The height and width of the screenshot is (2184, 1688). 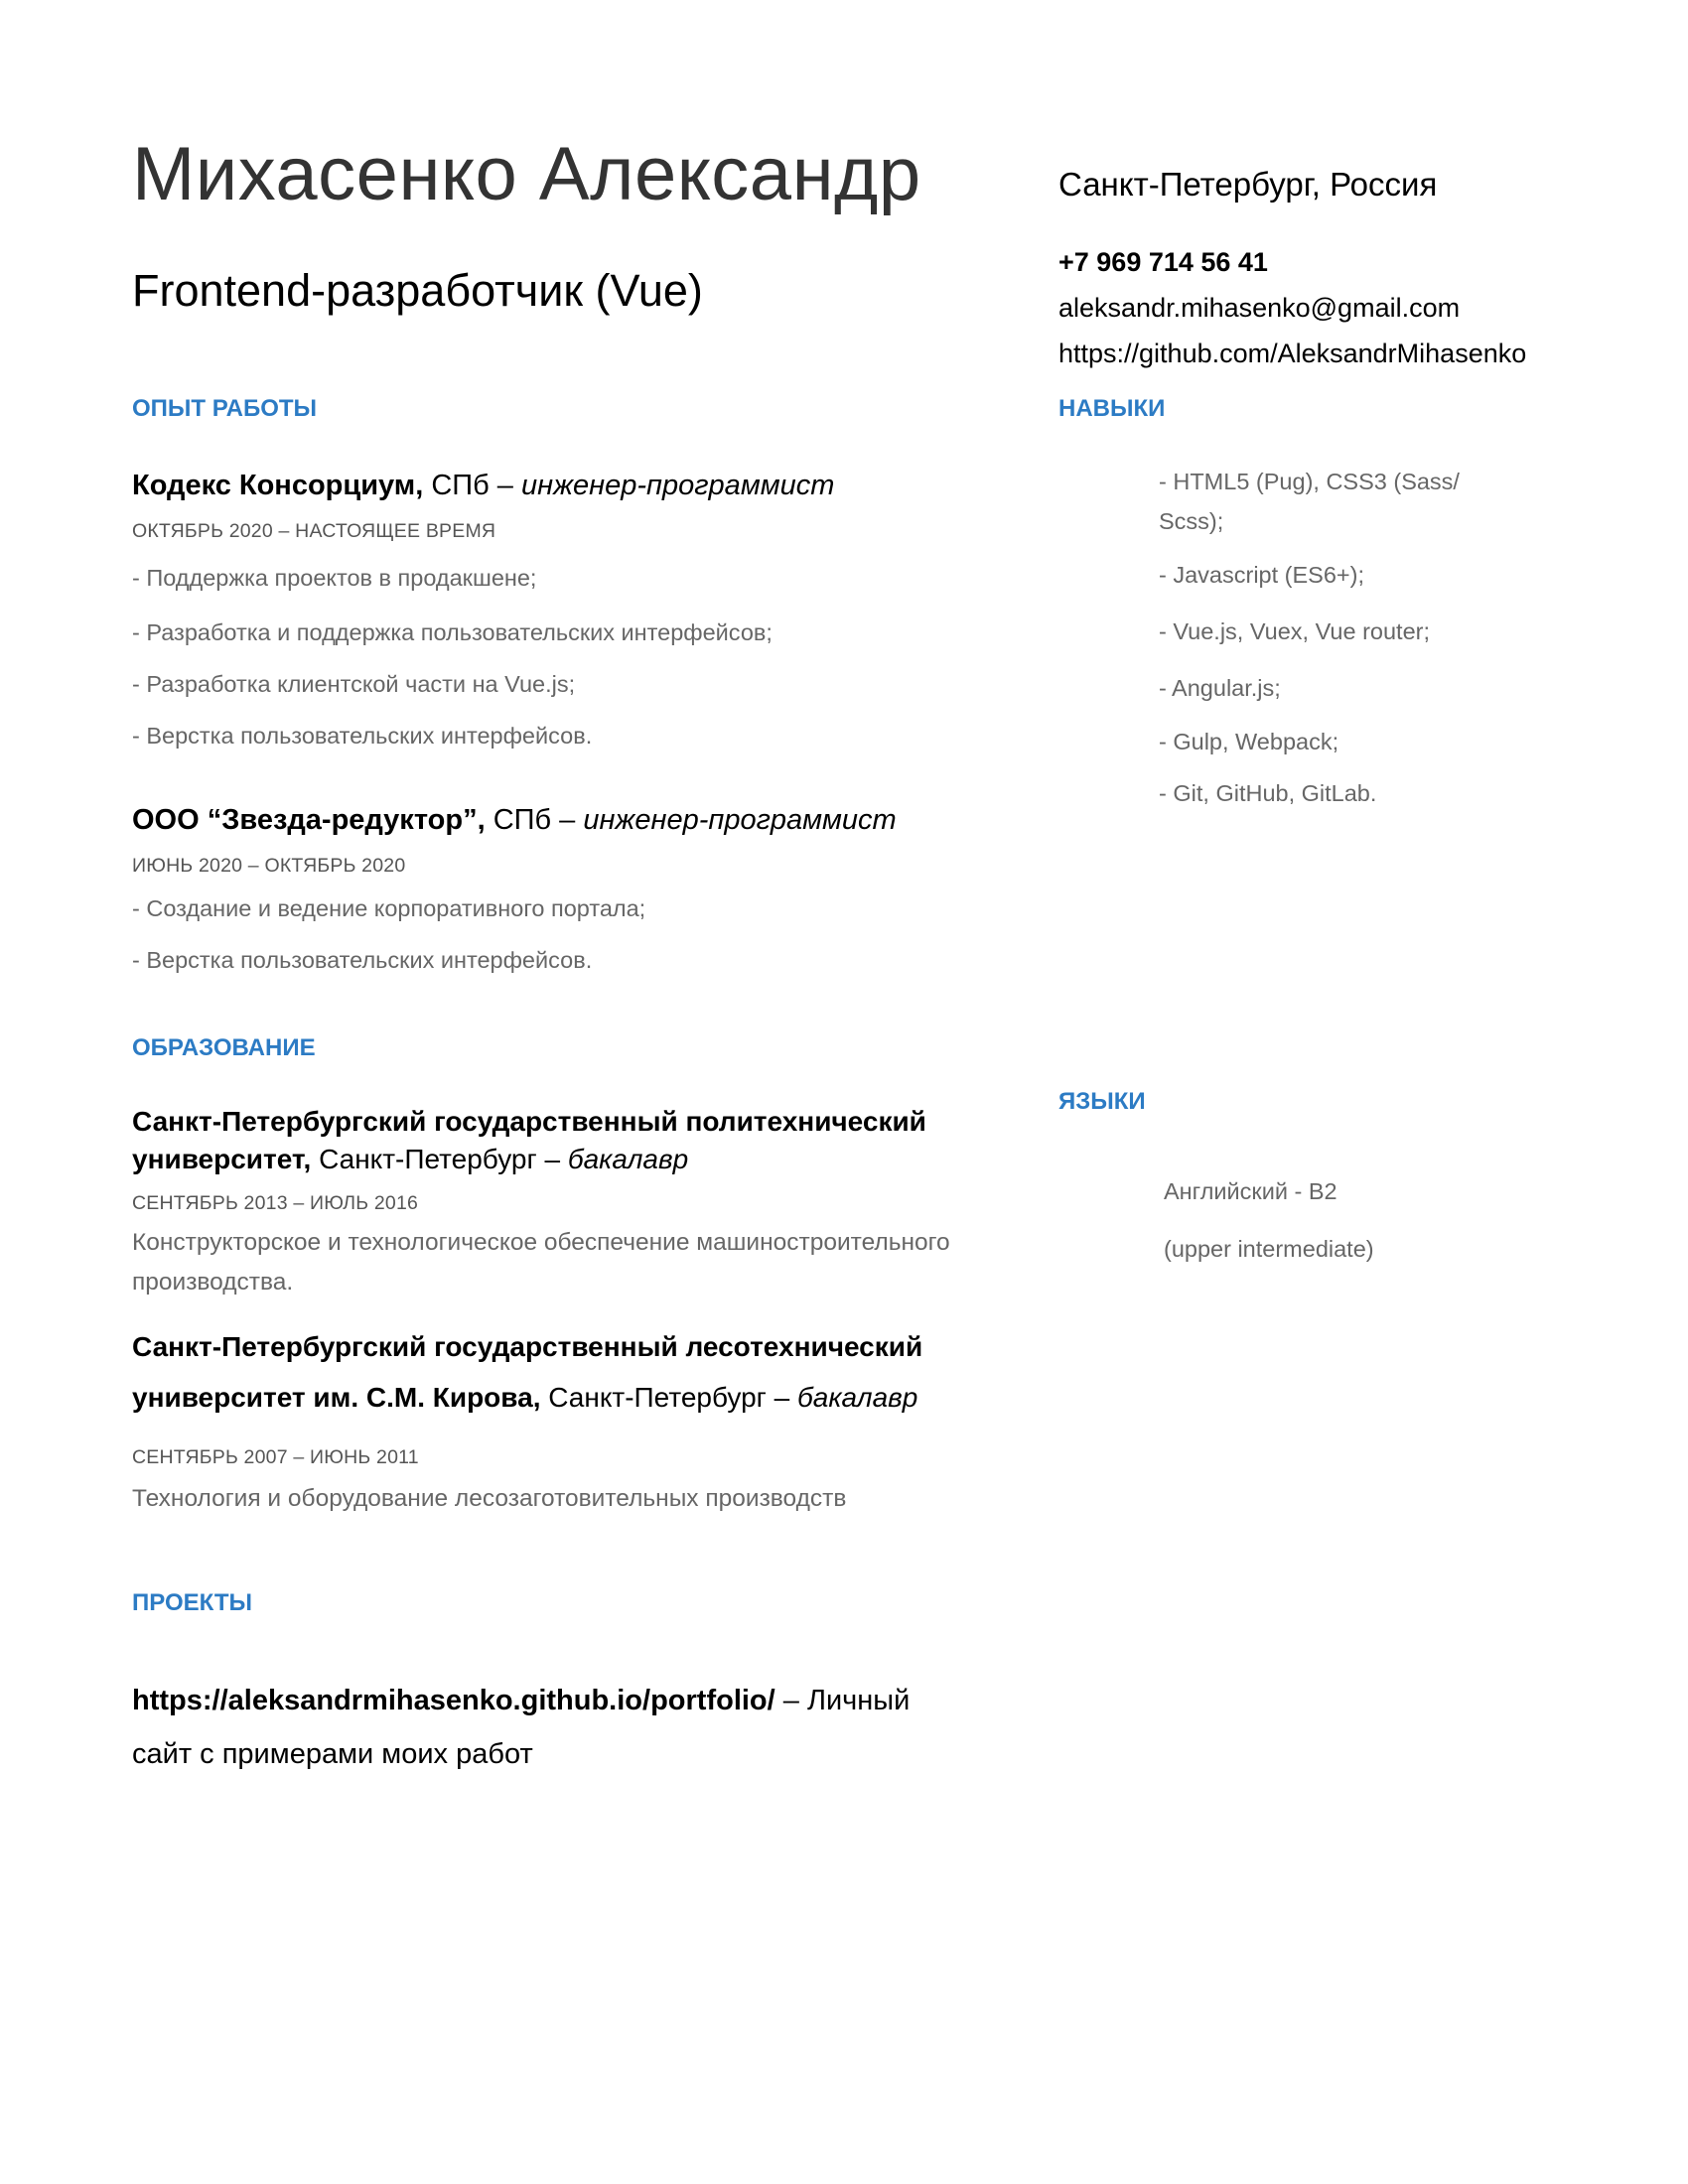 I want to click on skill-item: - Vue.js, Vuex, Vue router;, so click(x=1294, y=631).